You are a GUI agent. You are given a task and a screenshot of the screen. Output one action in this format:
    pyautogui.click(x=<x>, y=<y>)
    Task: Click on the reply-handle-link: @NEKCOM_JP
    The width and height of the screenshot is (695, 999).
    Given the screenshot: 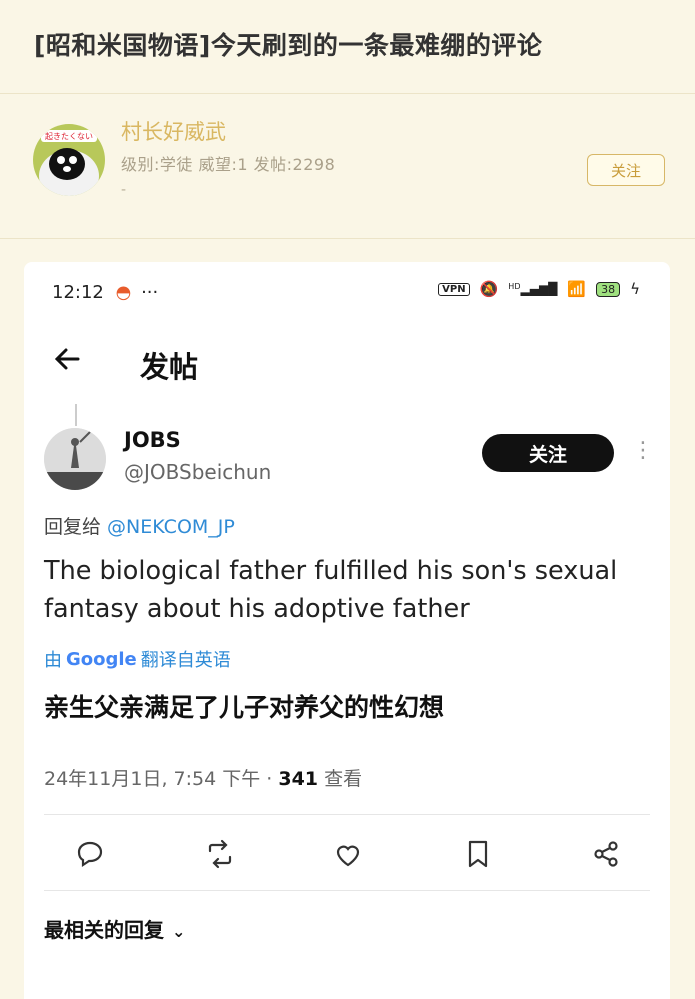 What is the action you would take?
    pyautogui.click(x=171, y=527)
    